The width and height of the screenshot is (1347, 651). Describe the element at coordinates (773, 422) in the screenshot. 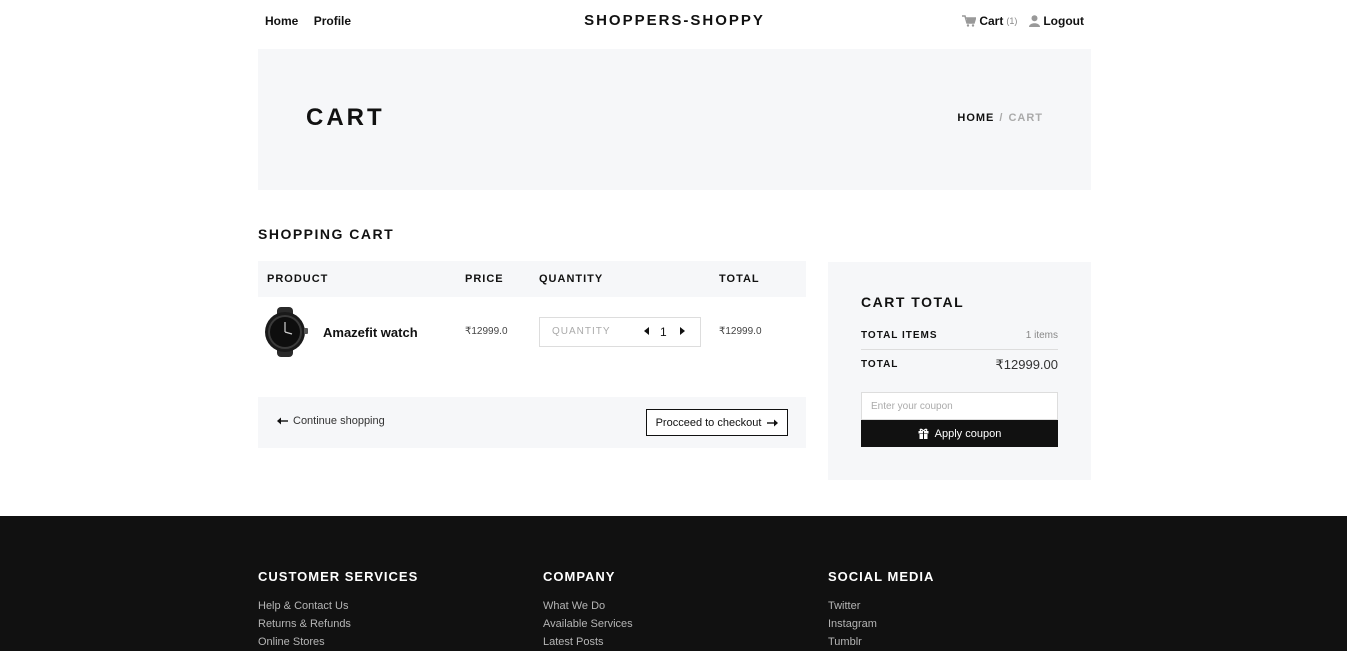

I see `arrow-right-icon` at that location.